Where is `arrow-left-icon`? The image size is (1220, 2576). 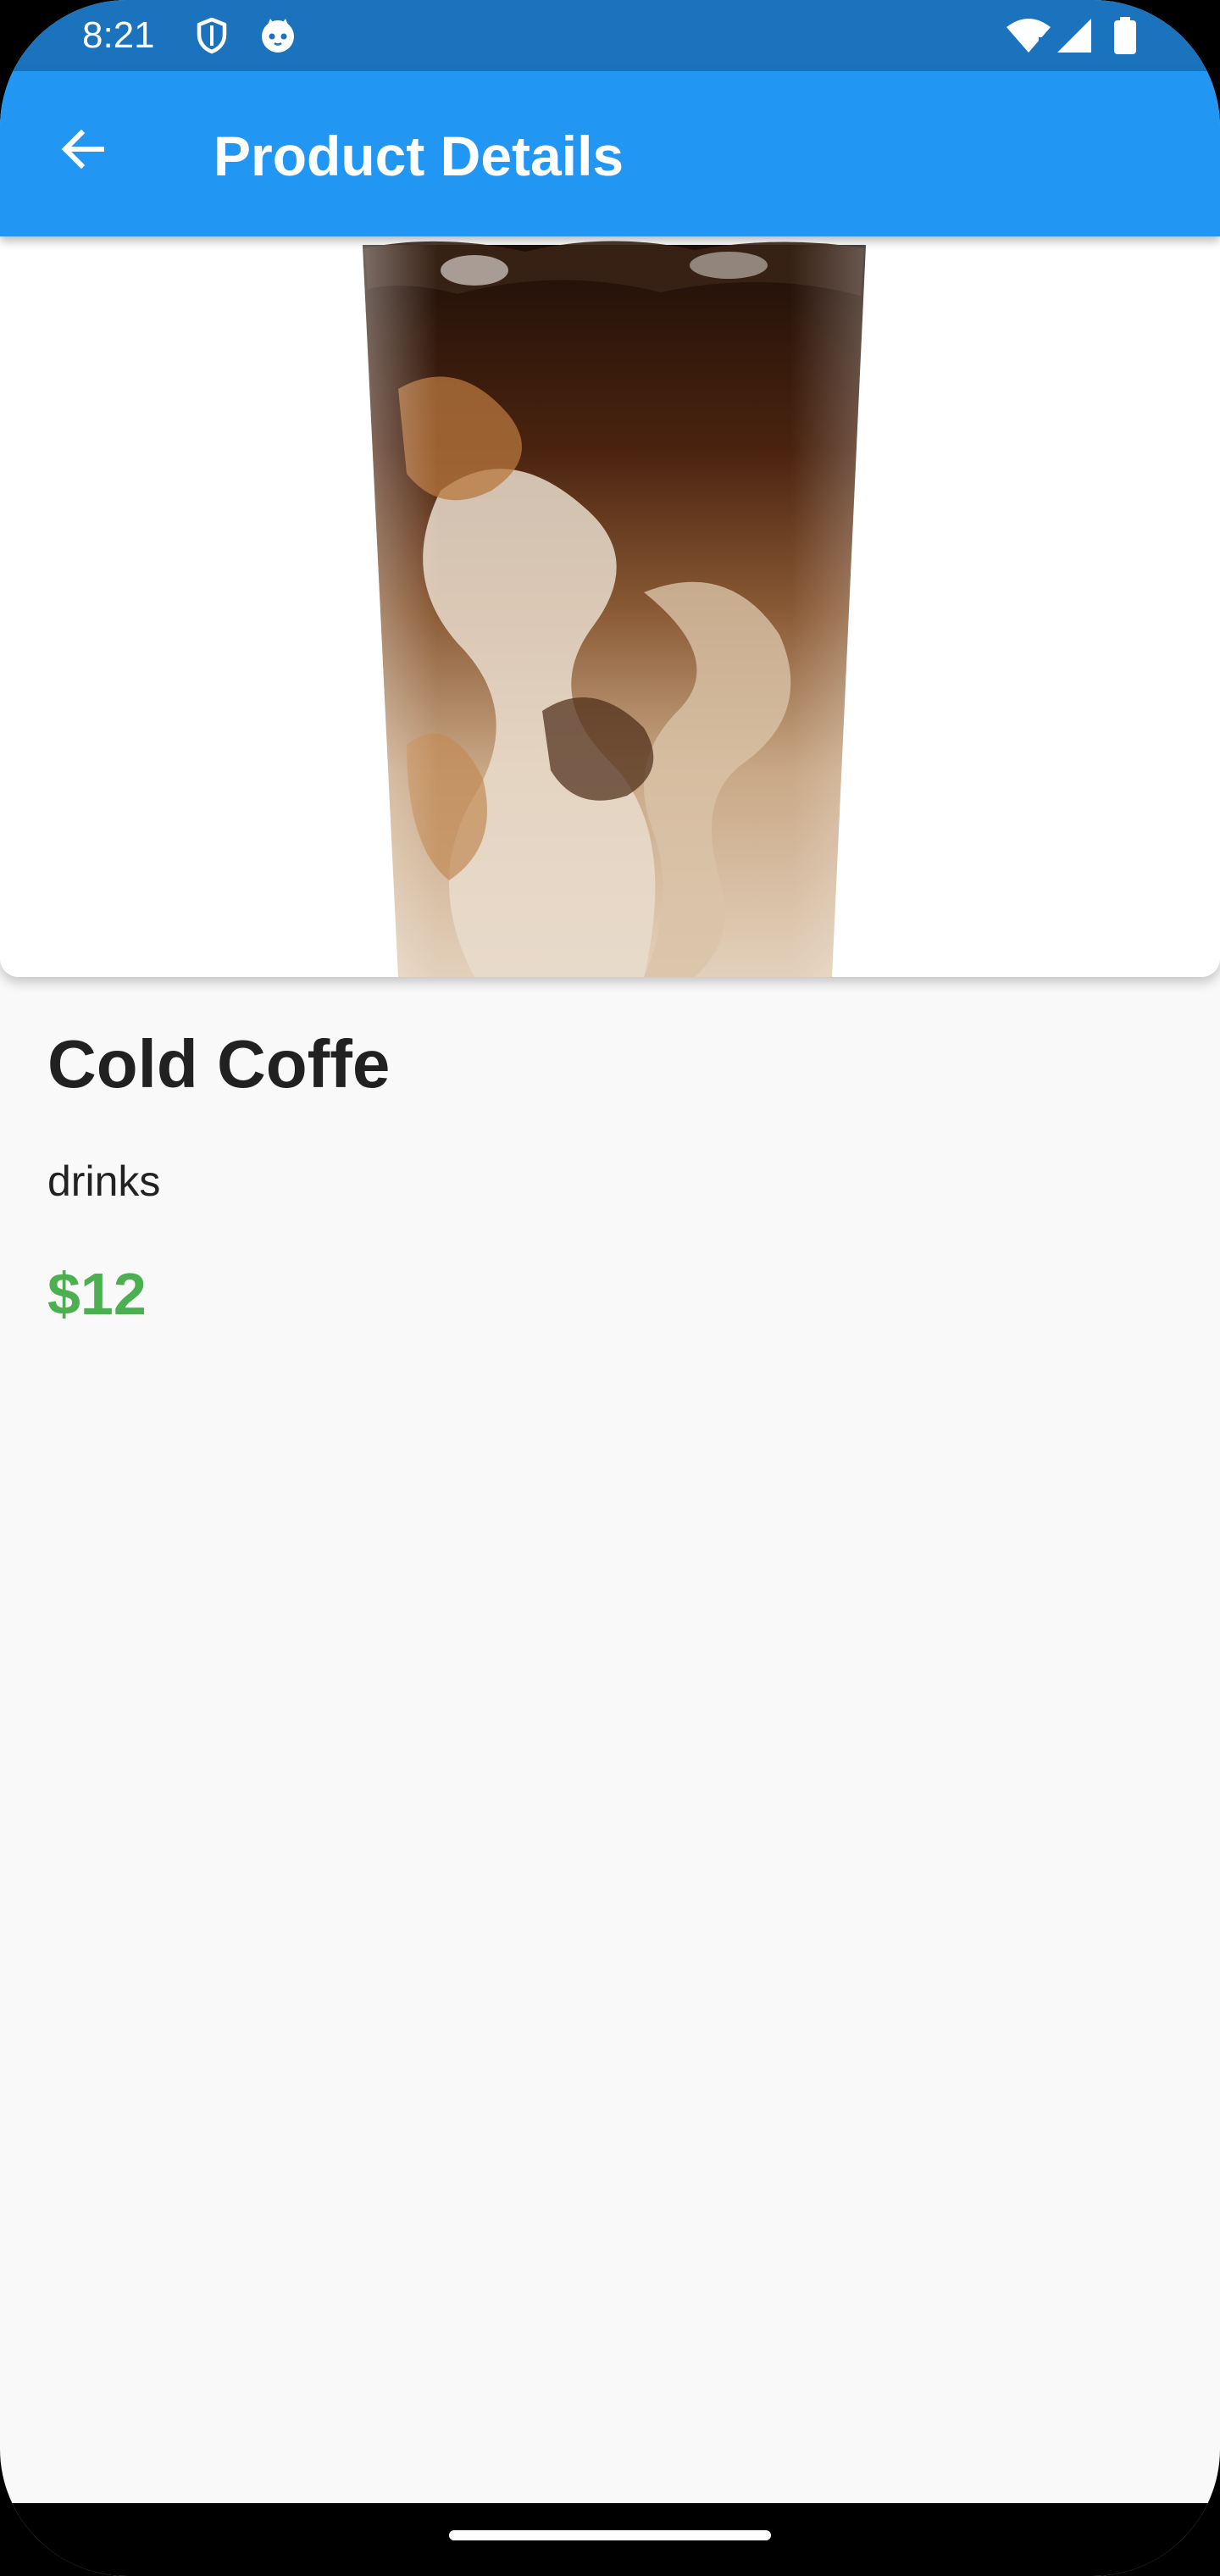
arrow-left-icon is located at coordinates (83, 151).